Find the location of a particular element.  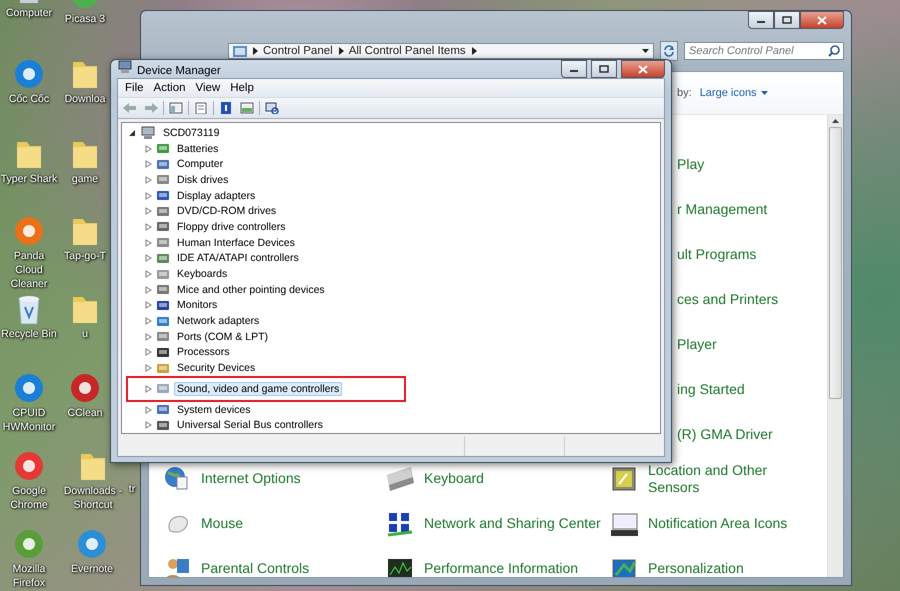

menu-item: Action is located at coordinates (169, 88).